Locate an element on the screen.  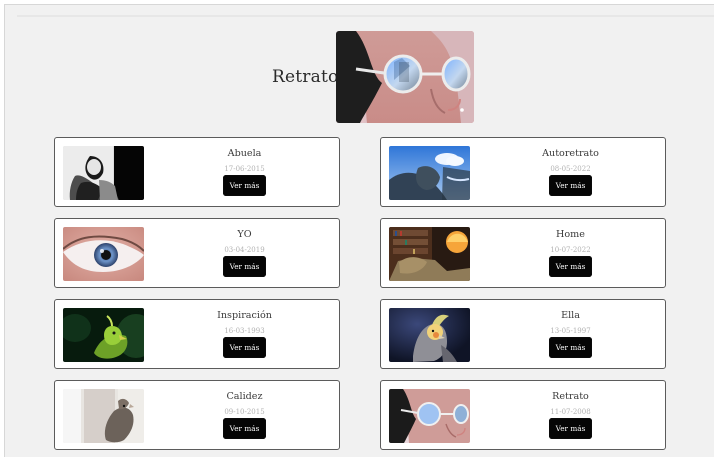
card-date: 09-10-2015 is located at coordinates (244, 412).